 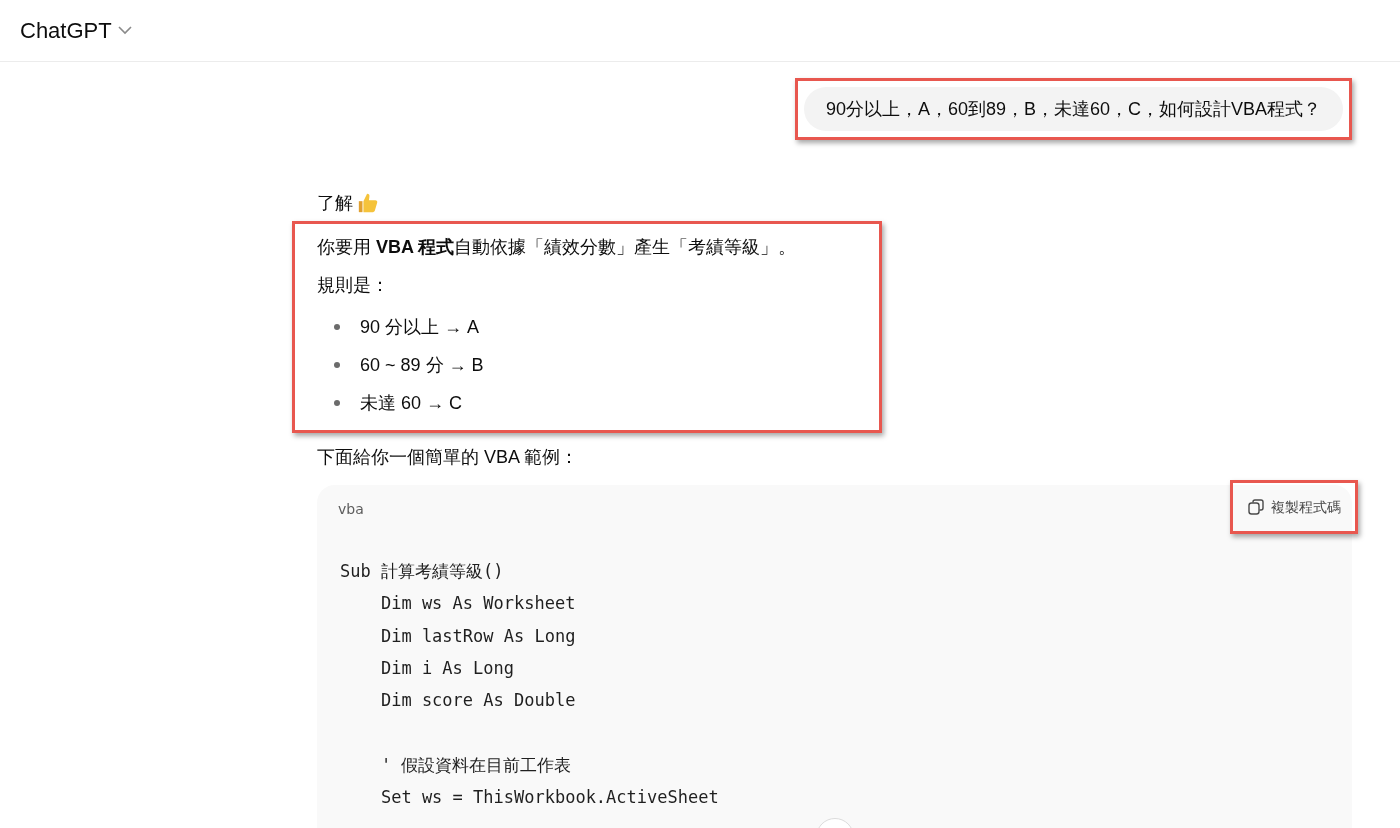 I want to click on list-item-text: 未達 60 → C, so click(x=411, y=403).